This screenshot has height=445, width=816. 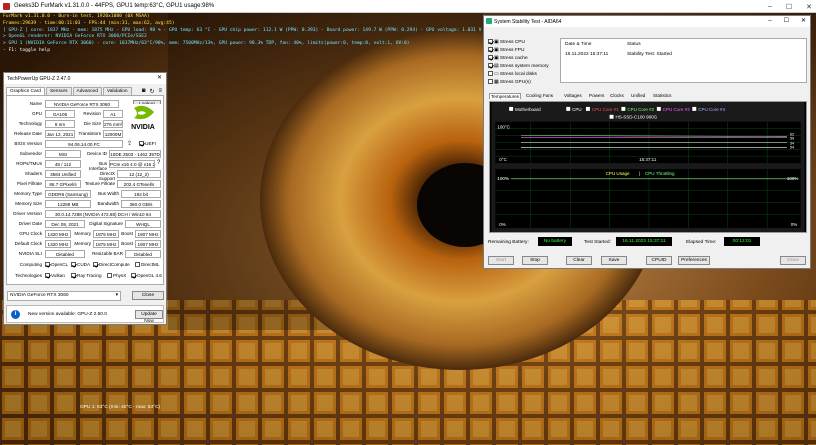 What do you see at coordinates (127, 243) in the screenshot?
I see `label: Boost` at bounding box center [127, 243].